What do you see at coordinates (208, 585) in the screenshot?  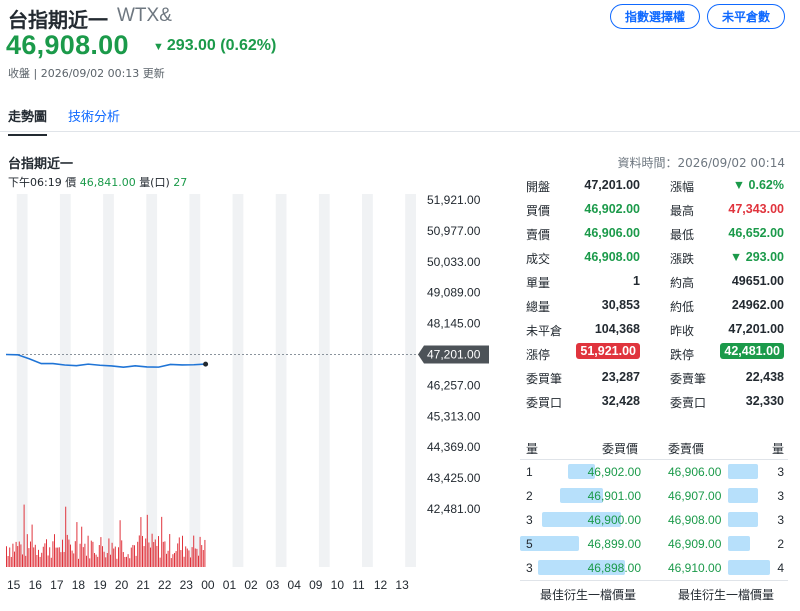 I see `x-tick-label: 00` at bounding box center [208, 585].